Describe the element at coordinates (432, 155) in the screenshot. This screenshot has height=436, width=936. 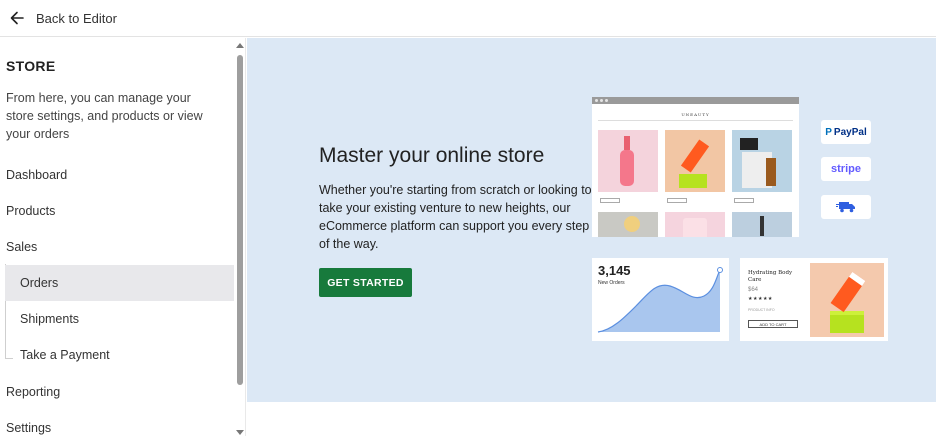
I see `hero-title: Master your online store` at that location.